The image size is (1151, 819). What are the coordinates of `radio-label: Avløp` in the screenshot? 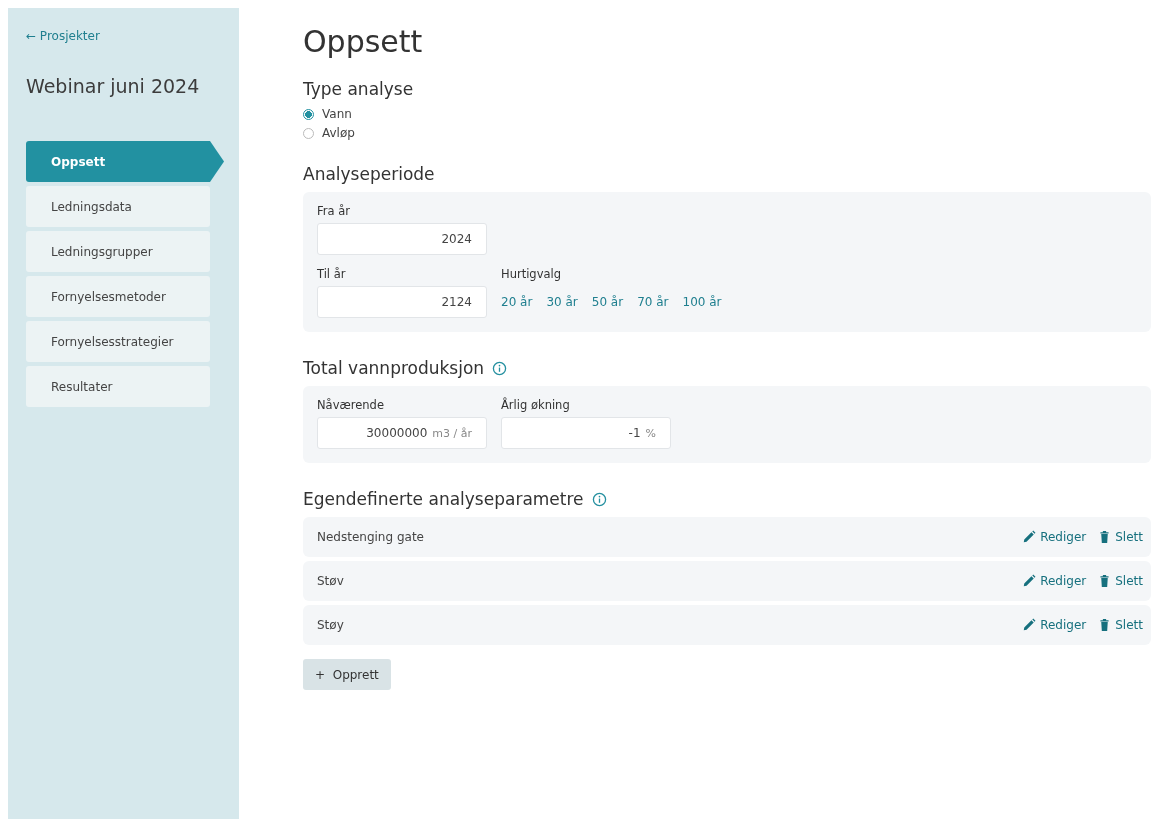 It's located at (338, 133).